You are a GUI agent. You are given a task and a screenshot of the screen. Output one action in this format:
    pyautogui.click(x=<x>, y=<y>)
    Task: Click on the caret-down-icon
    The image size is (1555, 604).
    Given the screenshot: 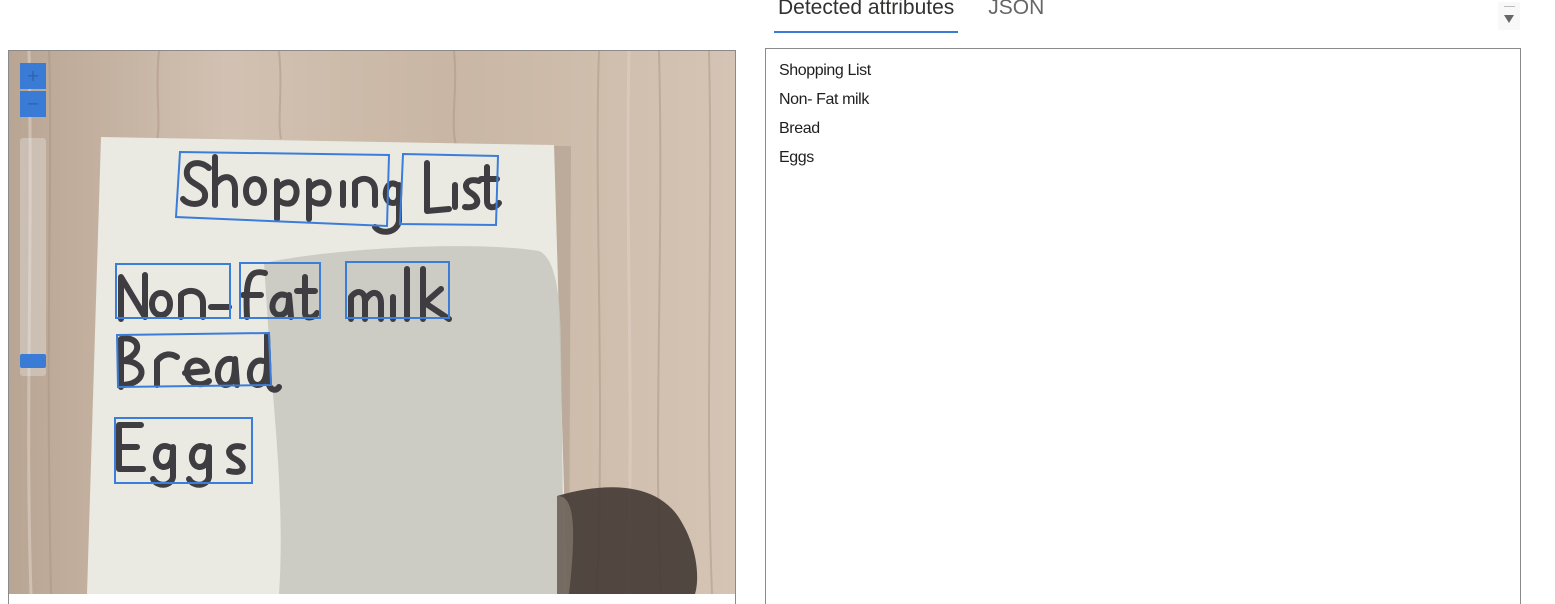 What is the action you would take?
    pyautogui.click(x=1509, y=19)
    